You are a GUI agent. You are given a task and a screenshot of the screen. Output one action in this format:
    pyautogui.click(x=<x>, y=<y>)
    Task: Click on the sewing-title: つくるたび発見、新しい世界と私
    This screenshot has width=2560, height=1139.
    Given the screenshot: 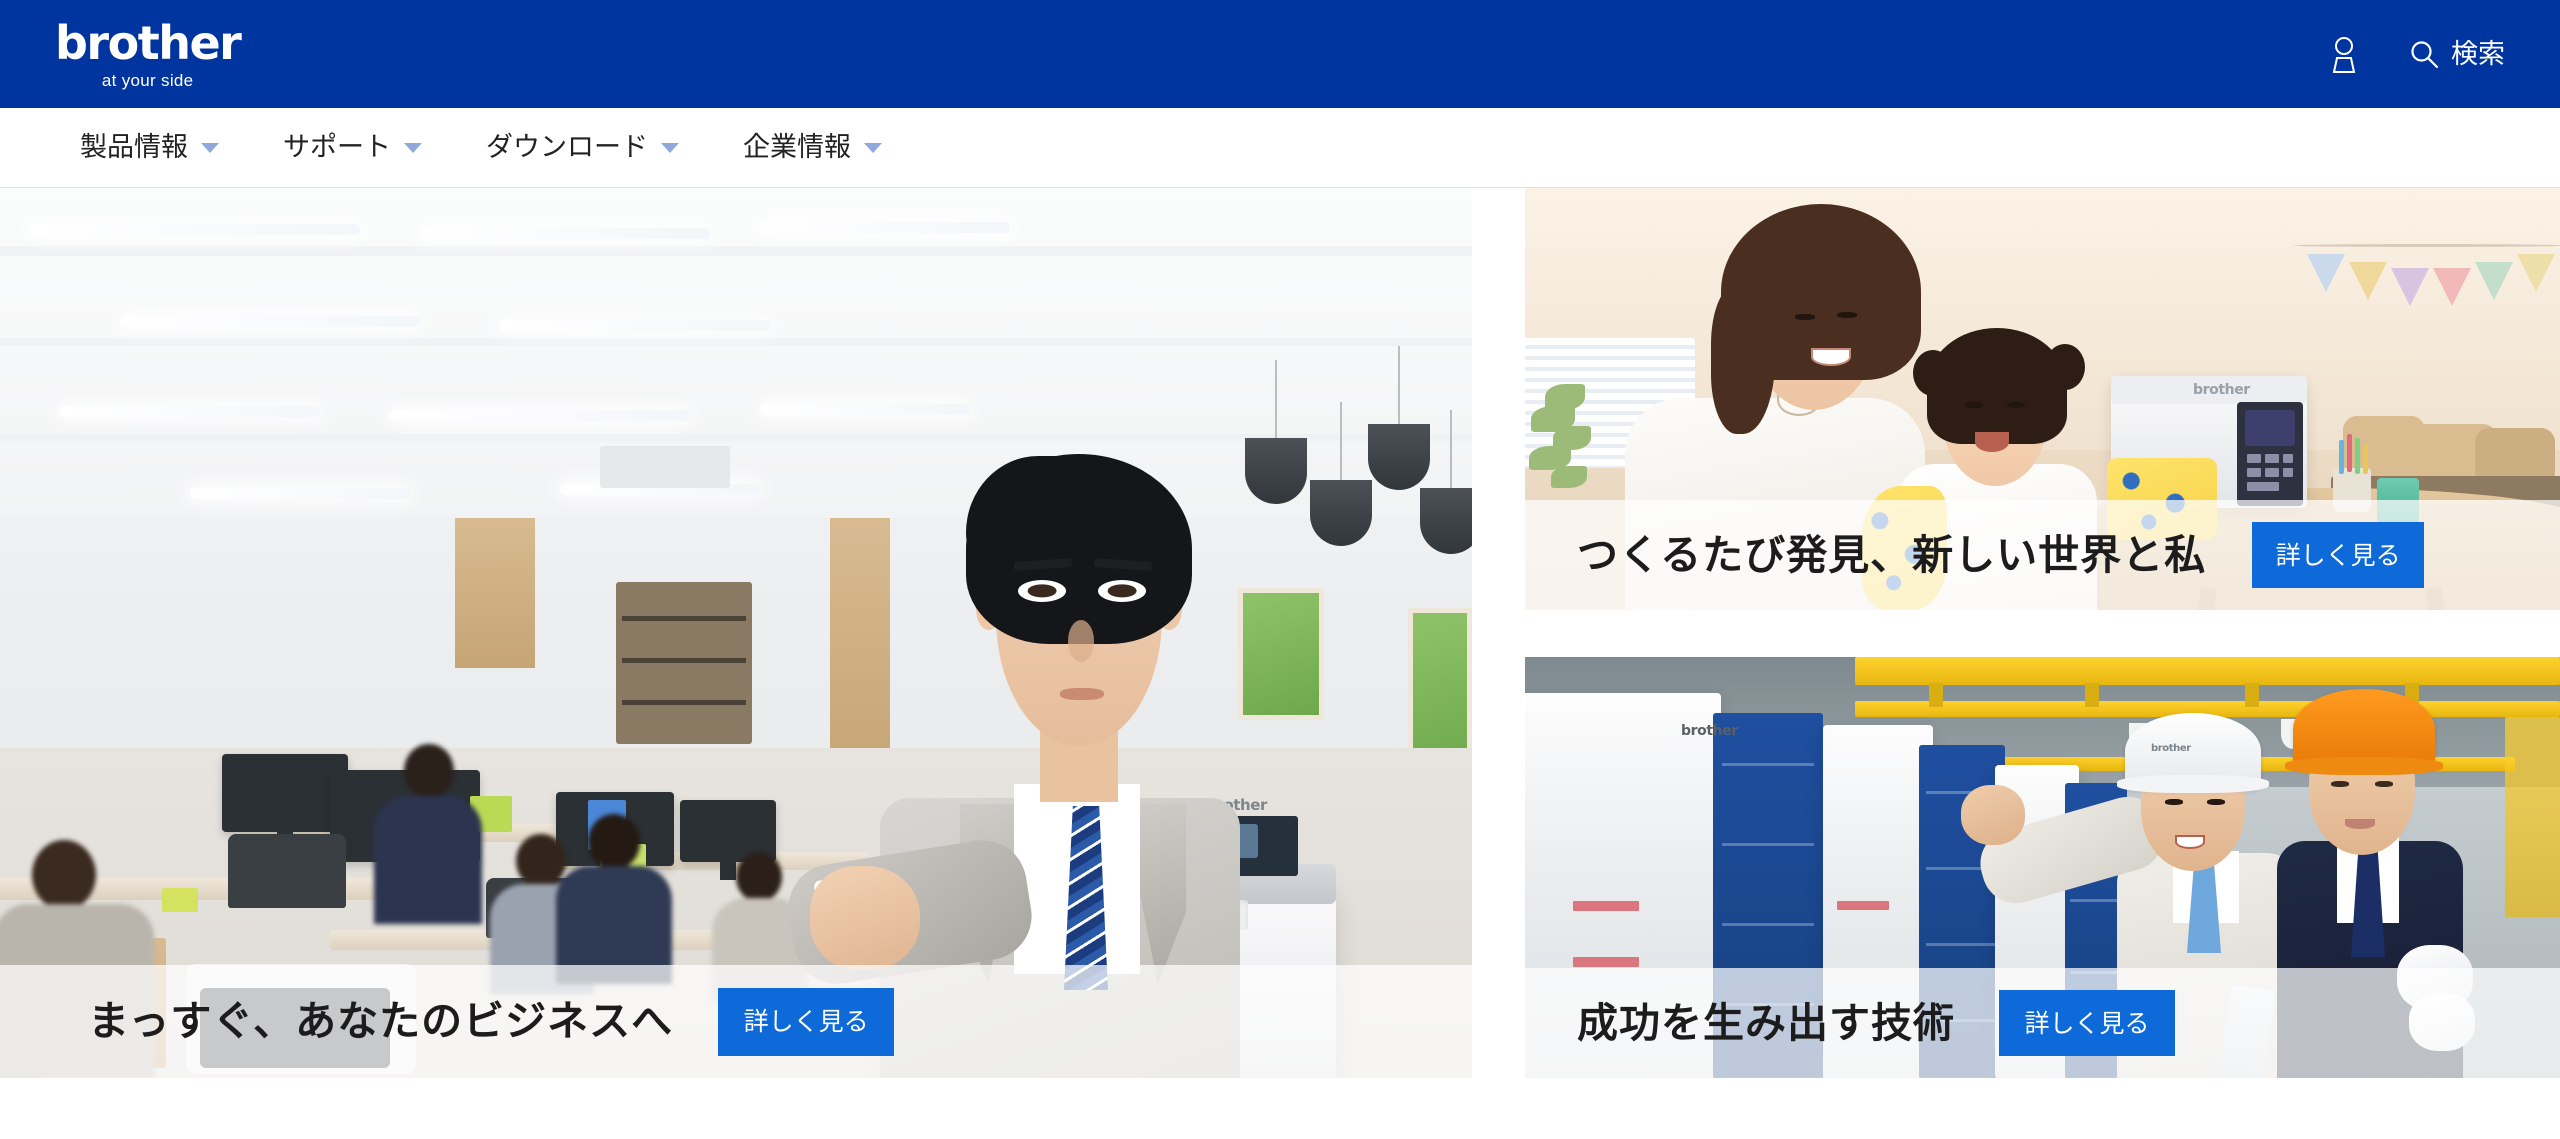 What is the action you would take?
    pyautogui.click(x=1892, y=554)
    